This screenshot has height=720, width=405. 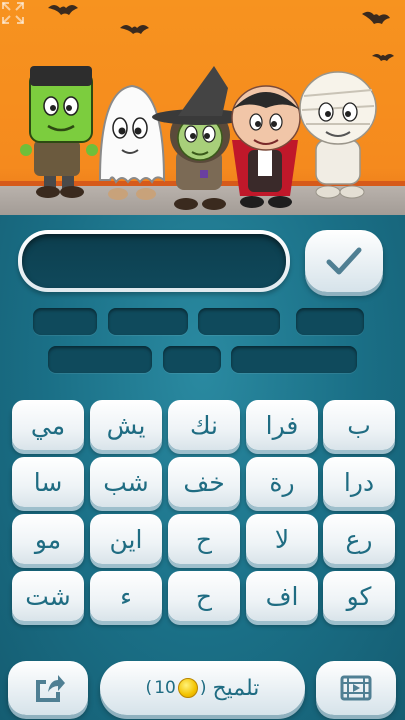 I want to click on frankenstein-icon, so click(x=59, y=132).